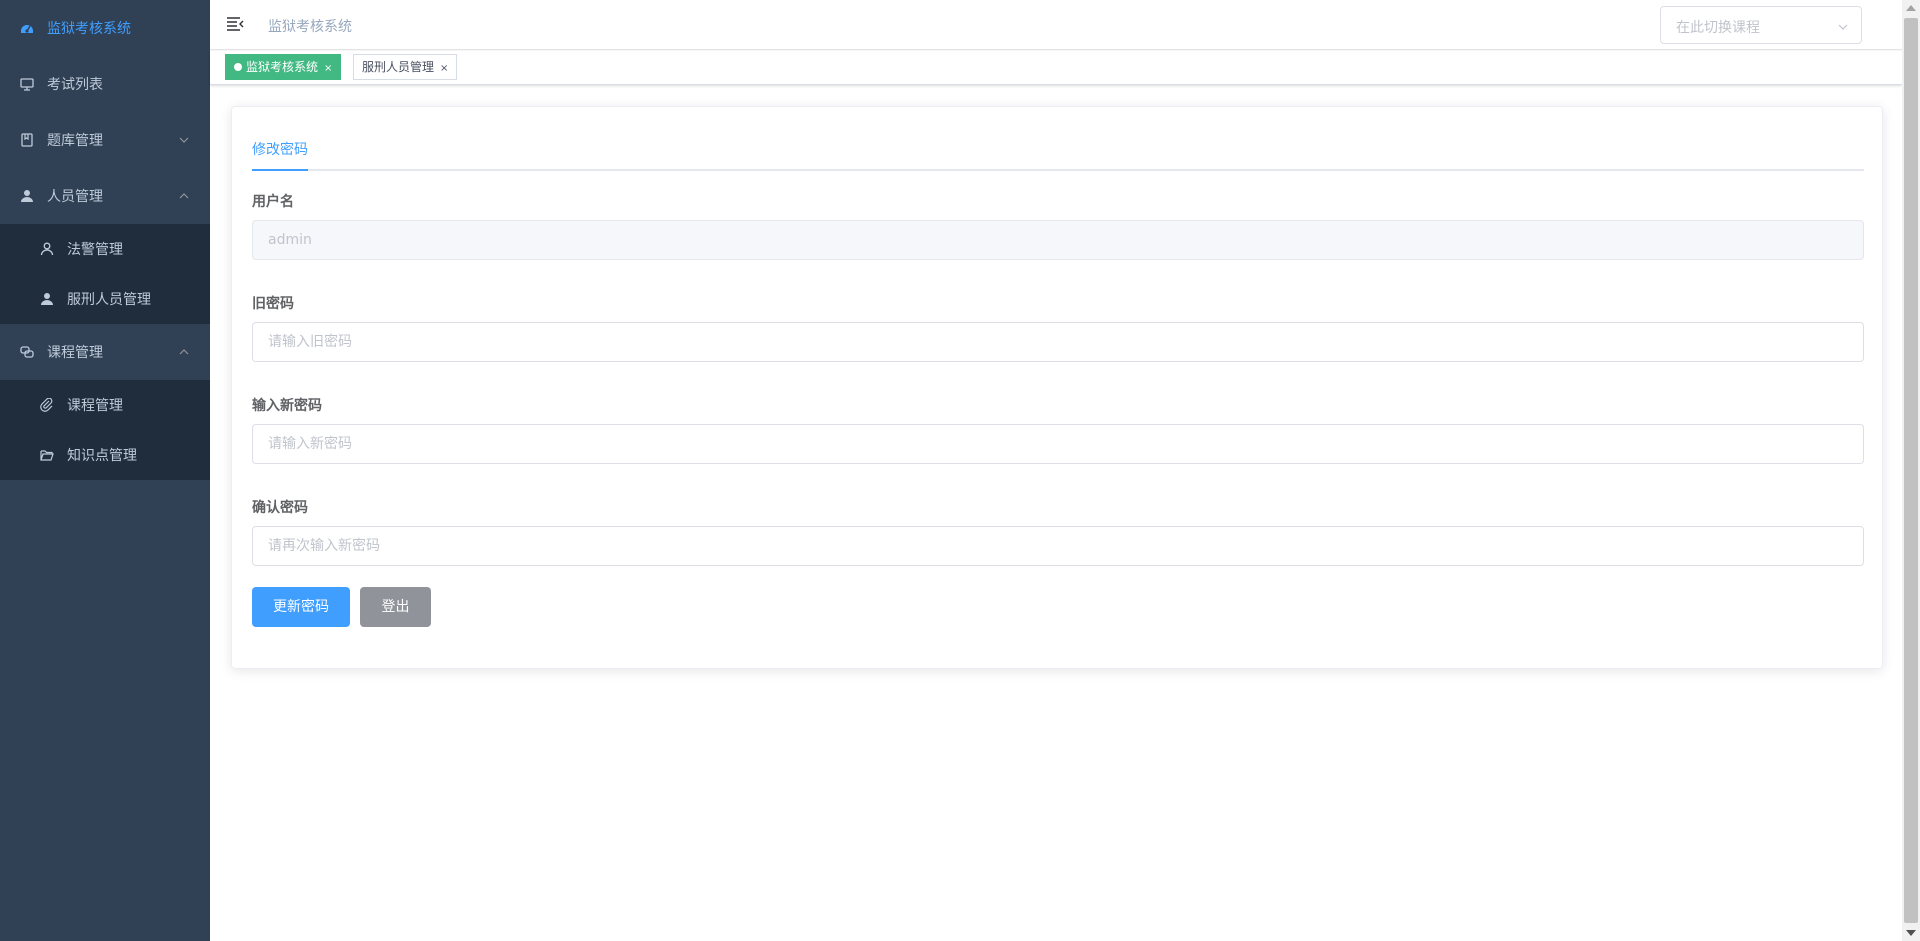 The width and height of the screenshot is (1920, 941). I want to click on sidebar-item-label: 法警管理, so click(95, 250).